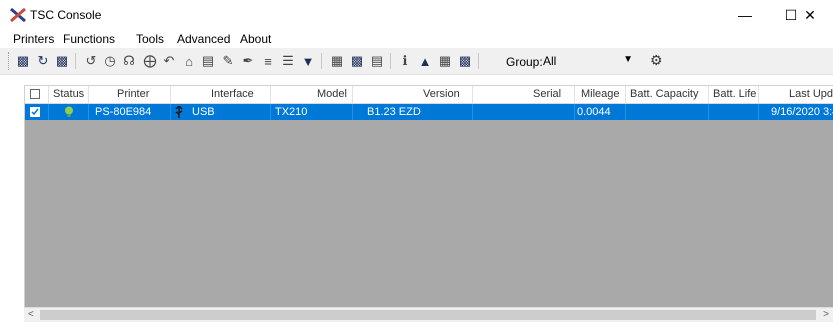 The height and width of the screenshot is (328, 833). Describe the element at coordinates (357, 61) in the screenshot. I see `printer-alt-icon: ▩` at that location.